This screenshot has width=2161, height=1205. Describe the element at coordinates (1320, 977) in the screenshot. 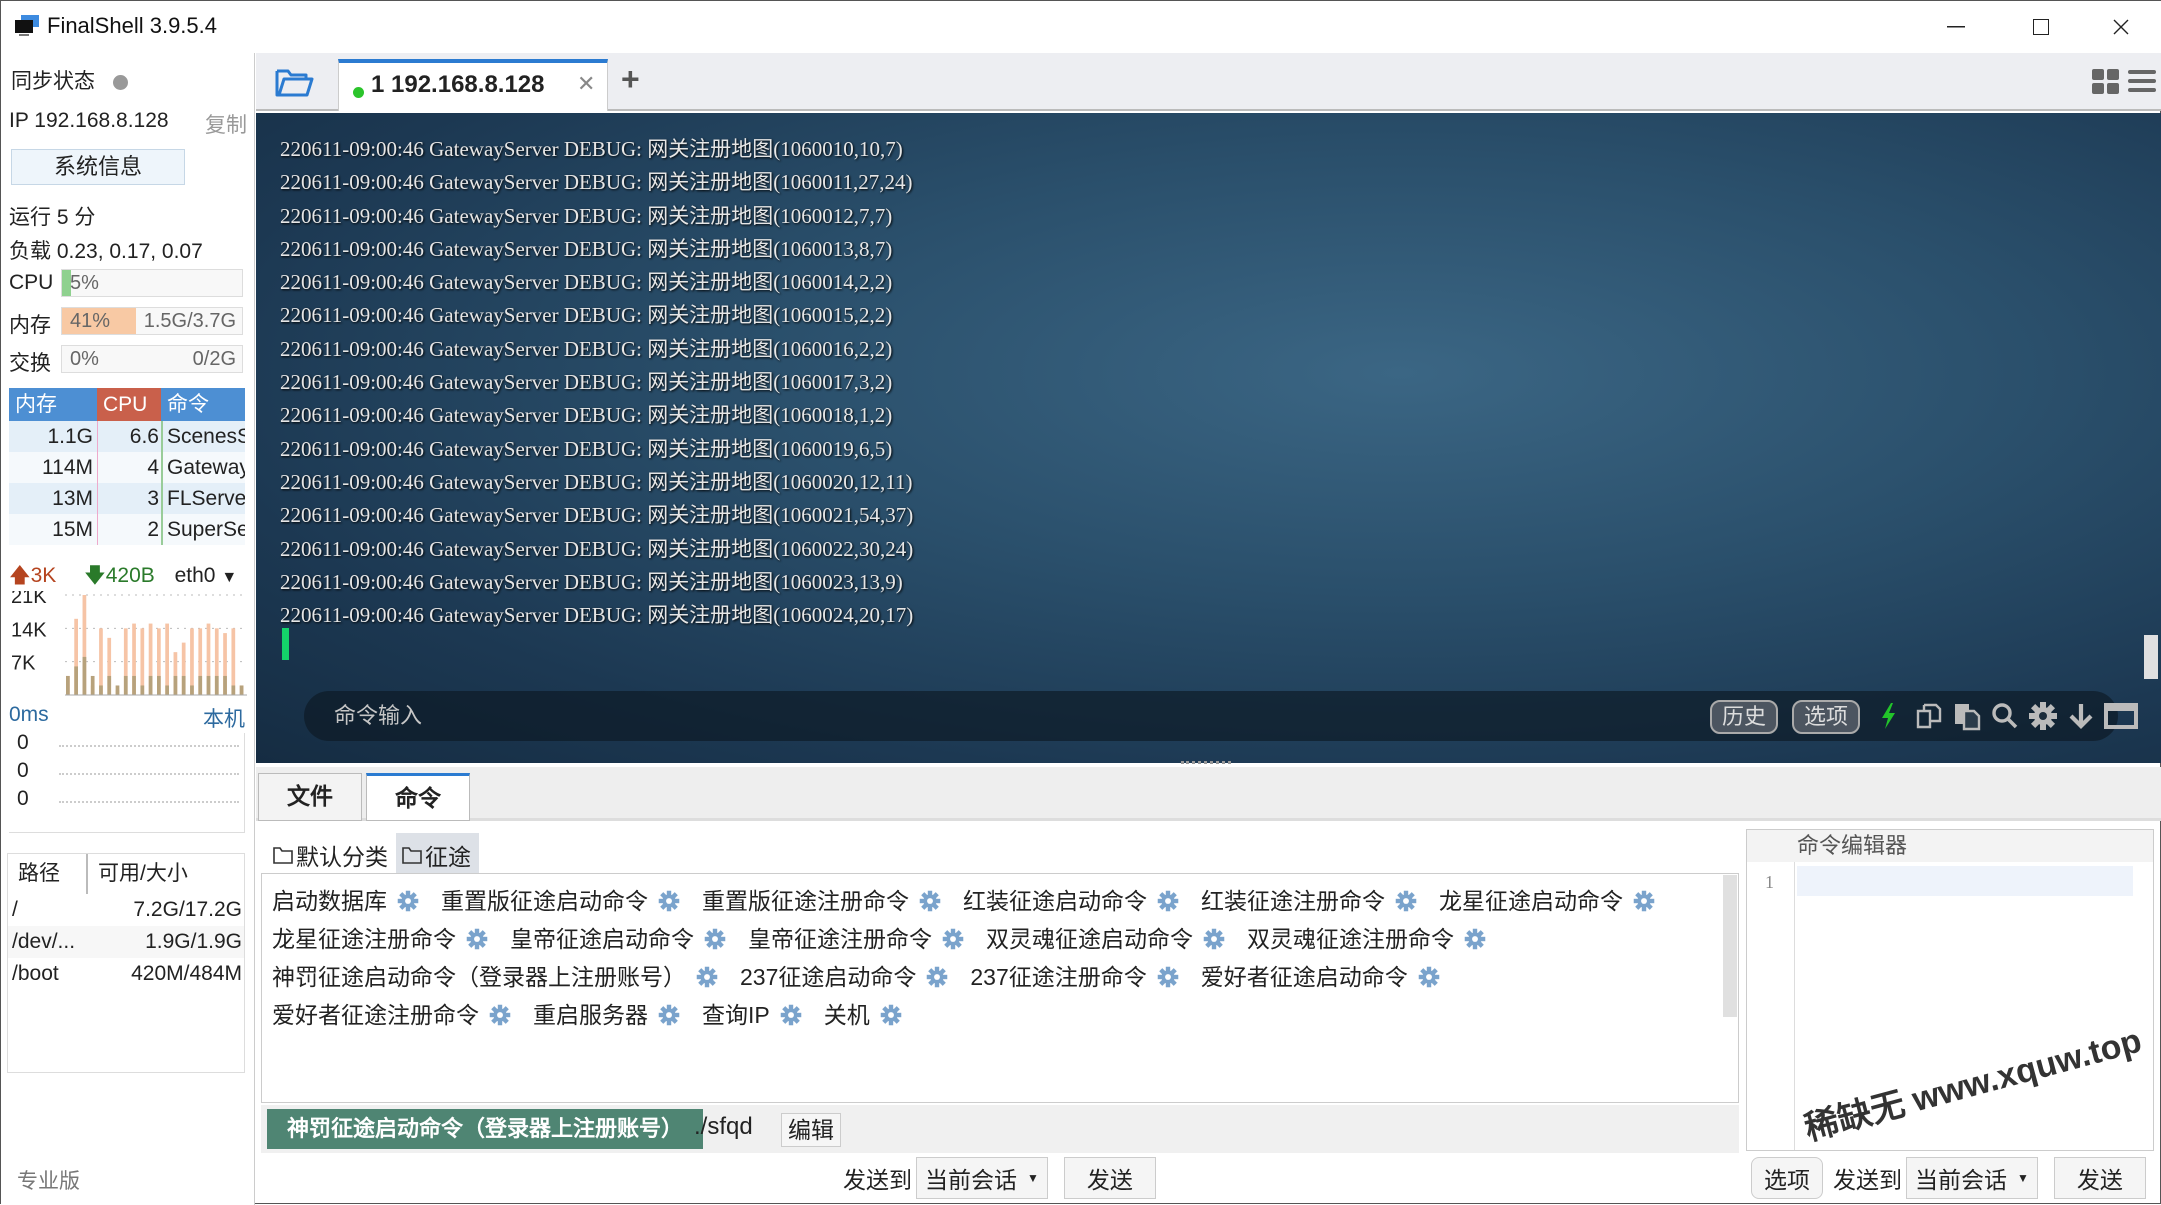

I see `command-item: 爱好者征途启动命令` at that location.